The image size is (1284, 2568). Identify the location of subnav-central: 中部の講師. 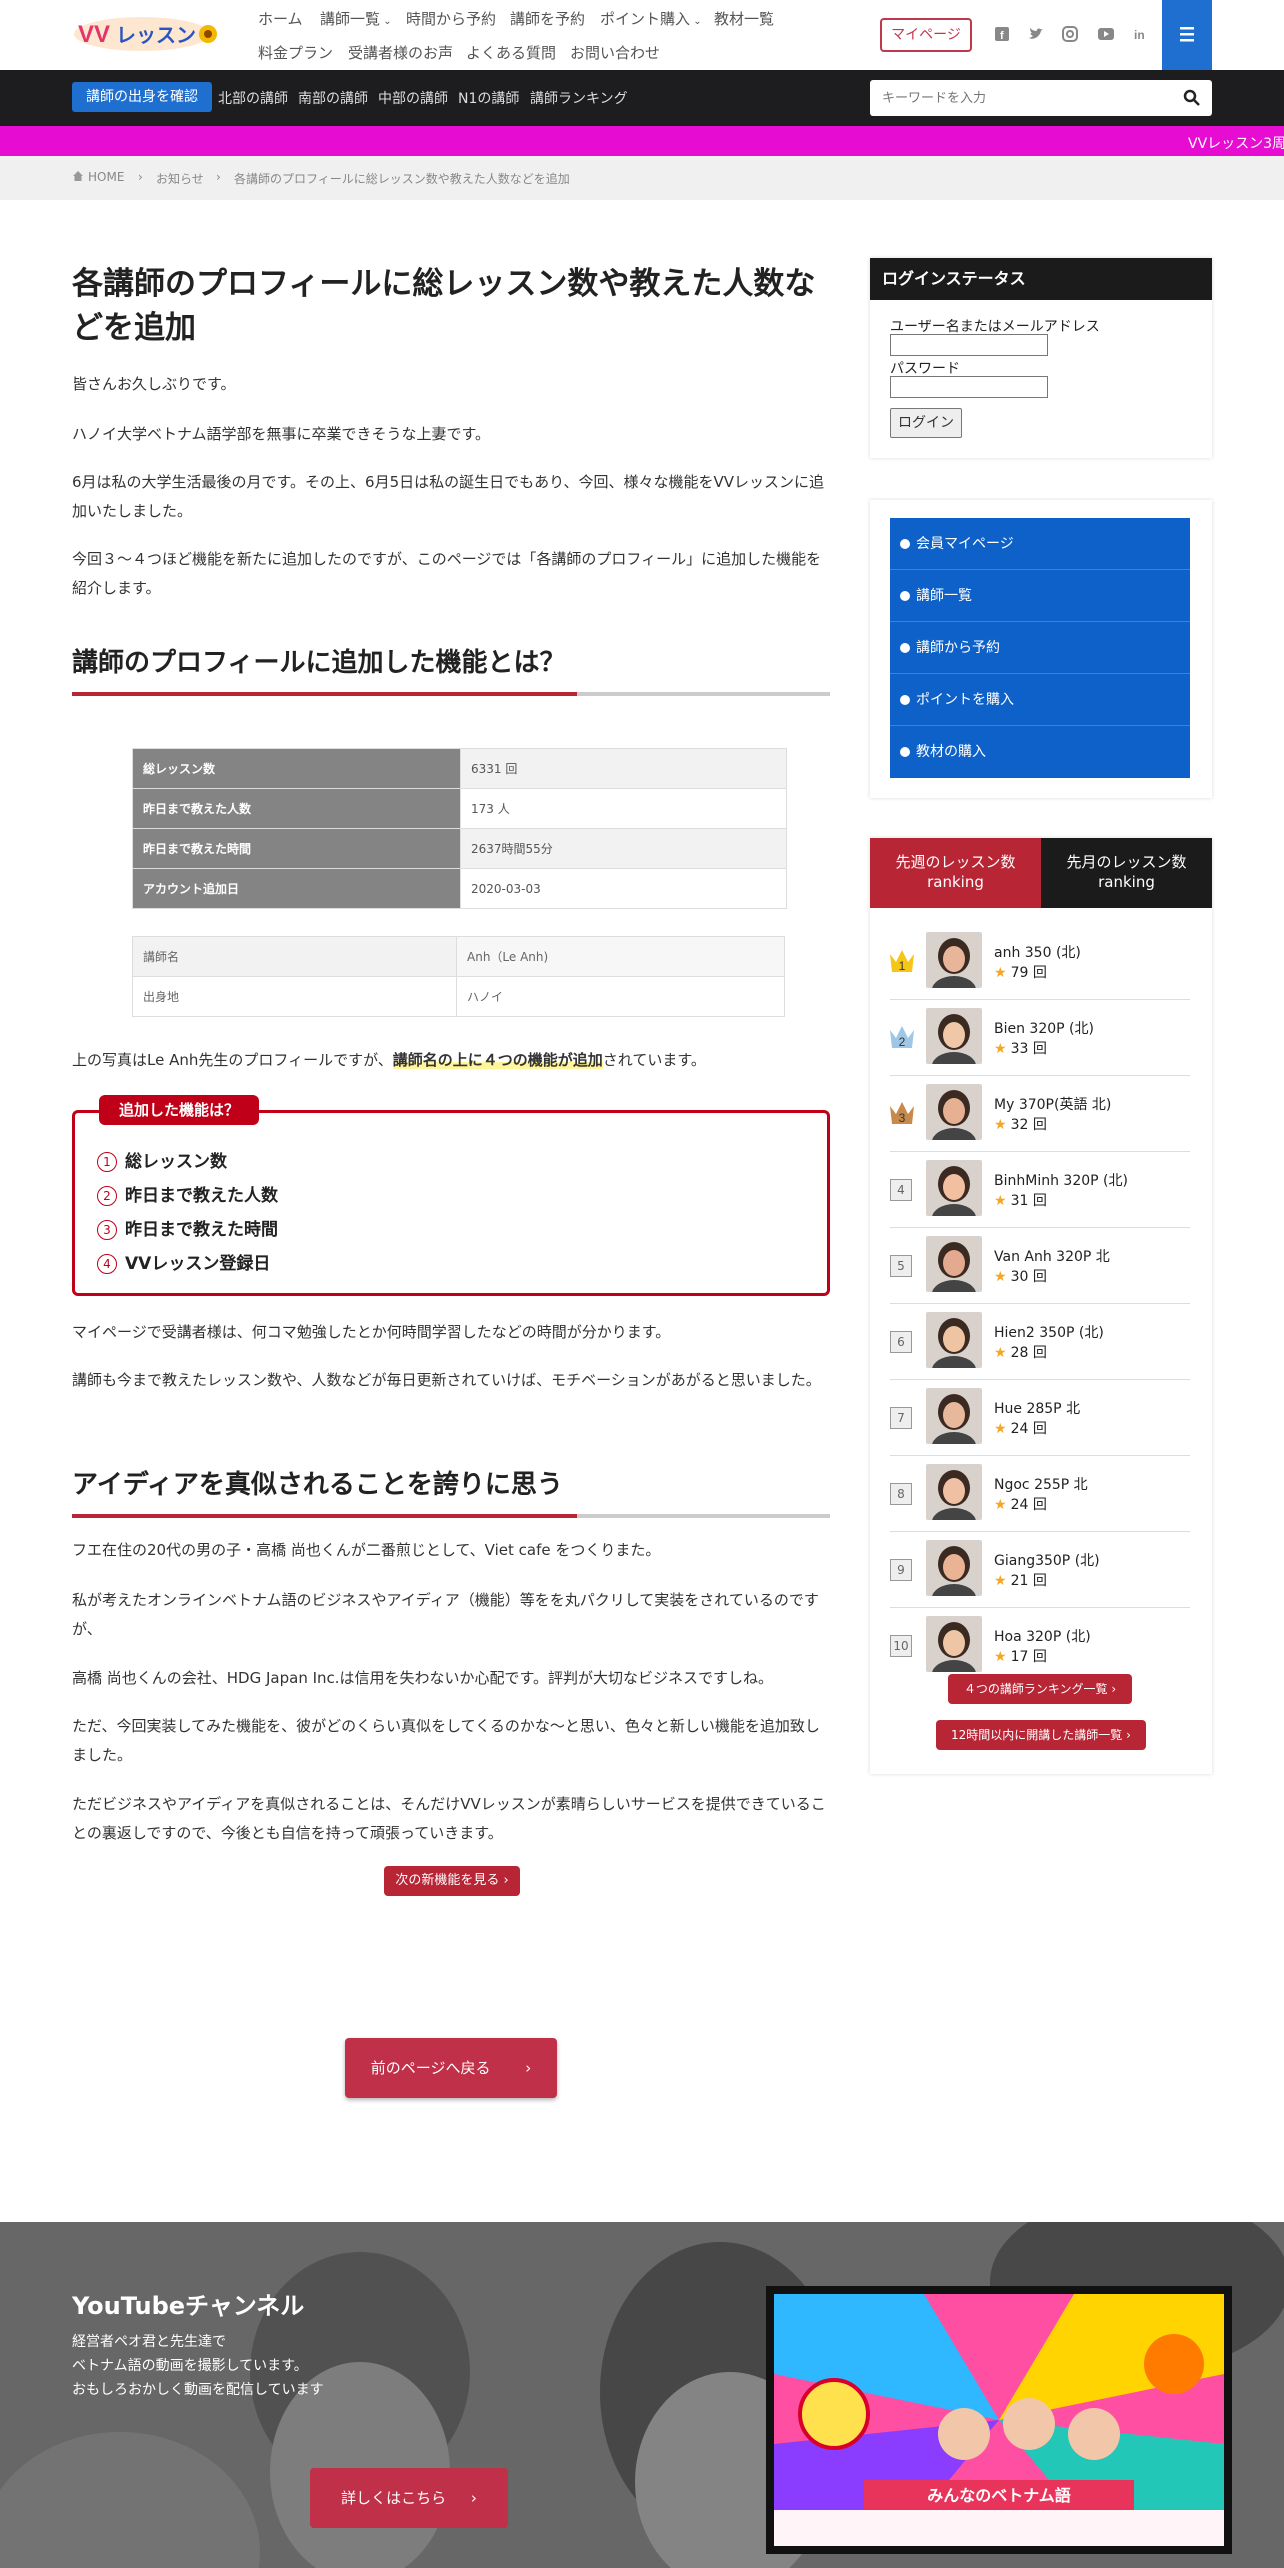
(413, 98).